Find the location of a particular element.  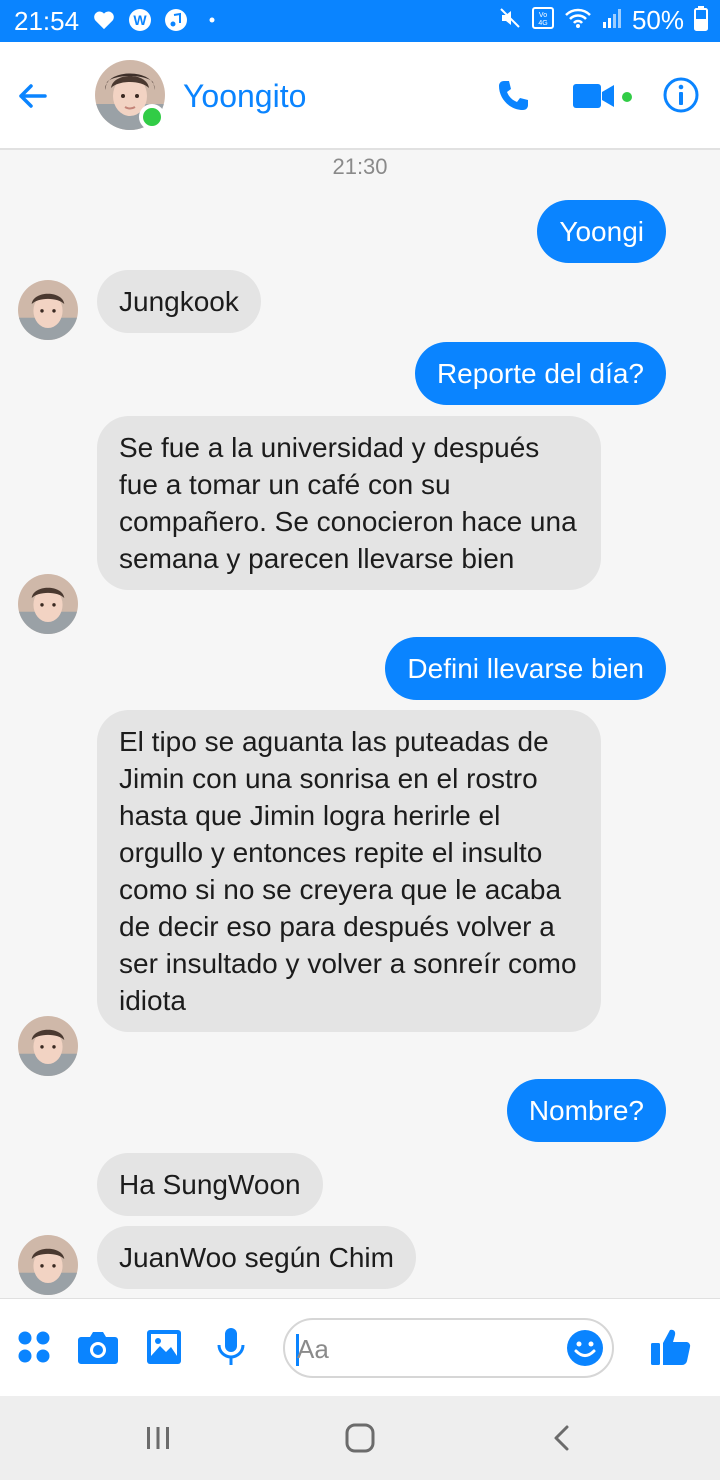

incoming-message: Ha SungWoon is located at coordinates (210, 1184).